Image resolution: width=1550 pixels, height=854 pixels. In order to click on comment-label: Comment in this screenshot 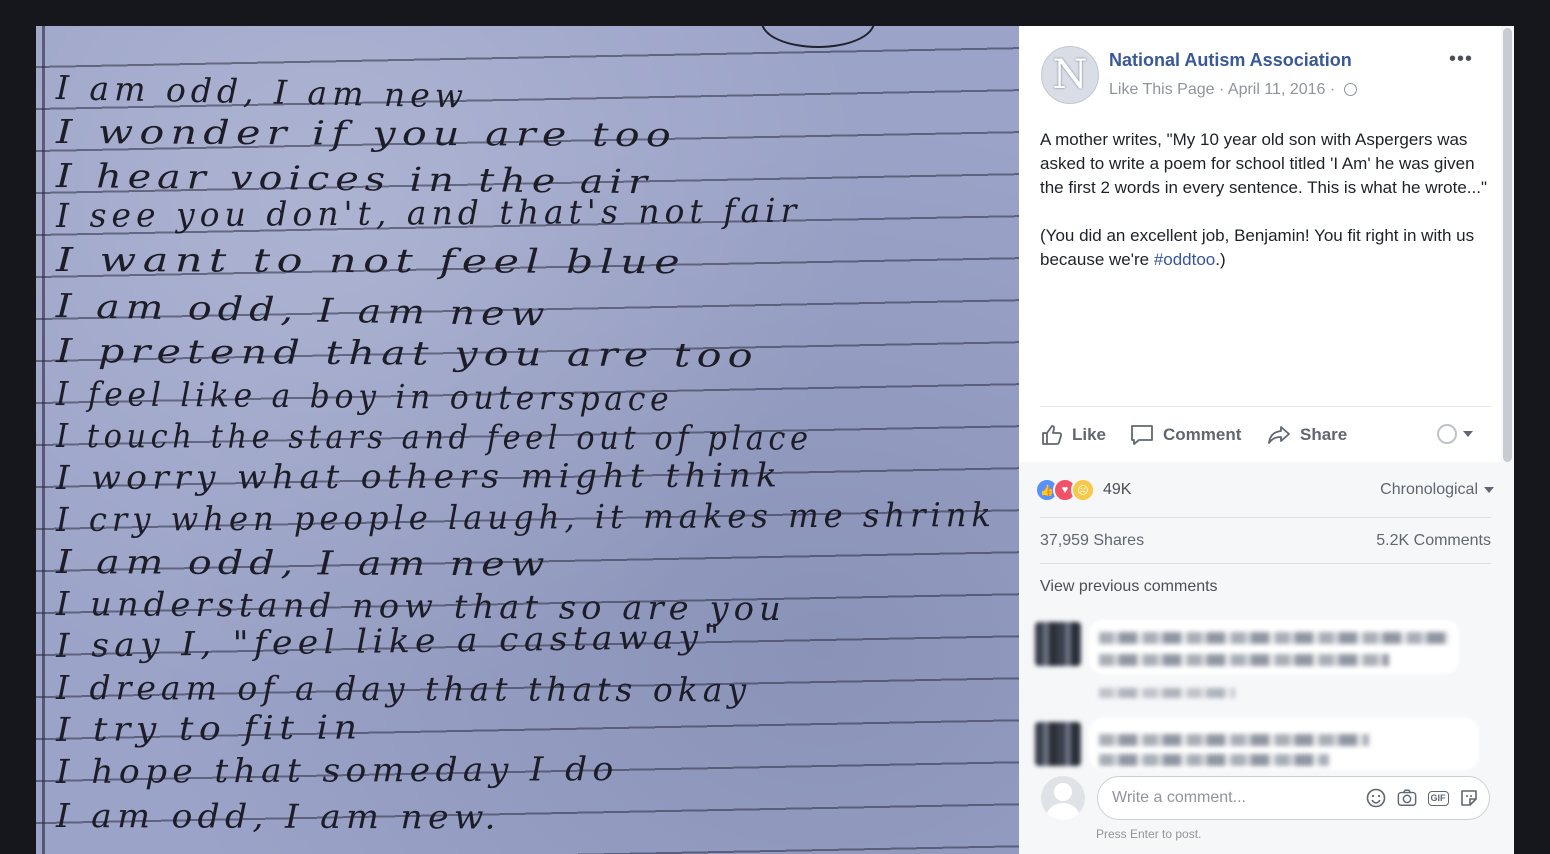, I will do `click(1202, 434)`.